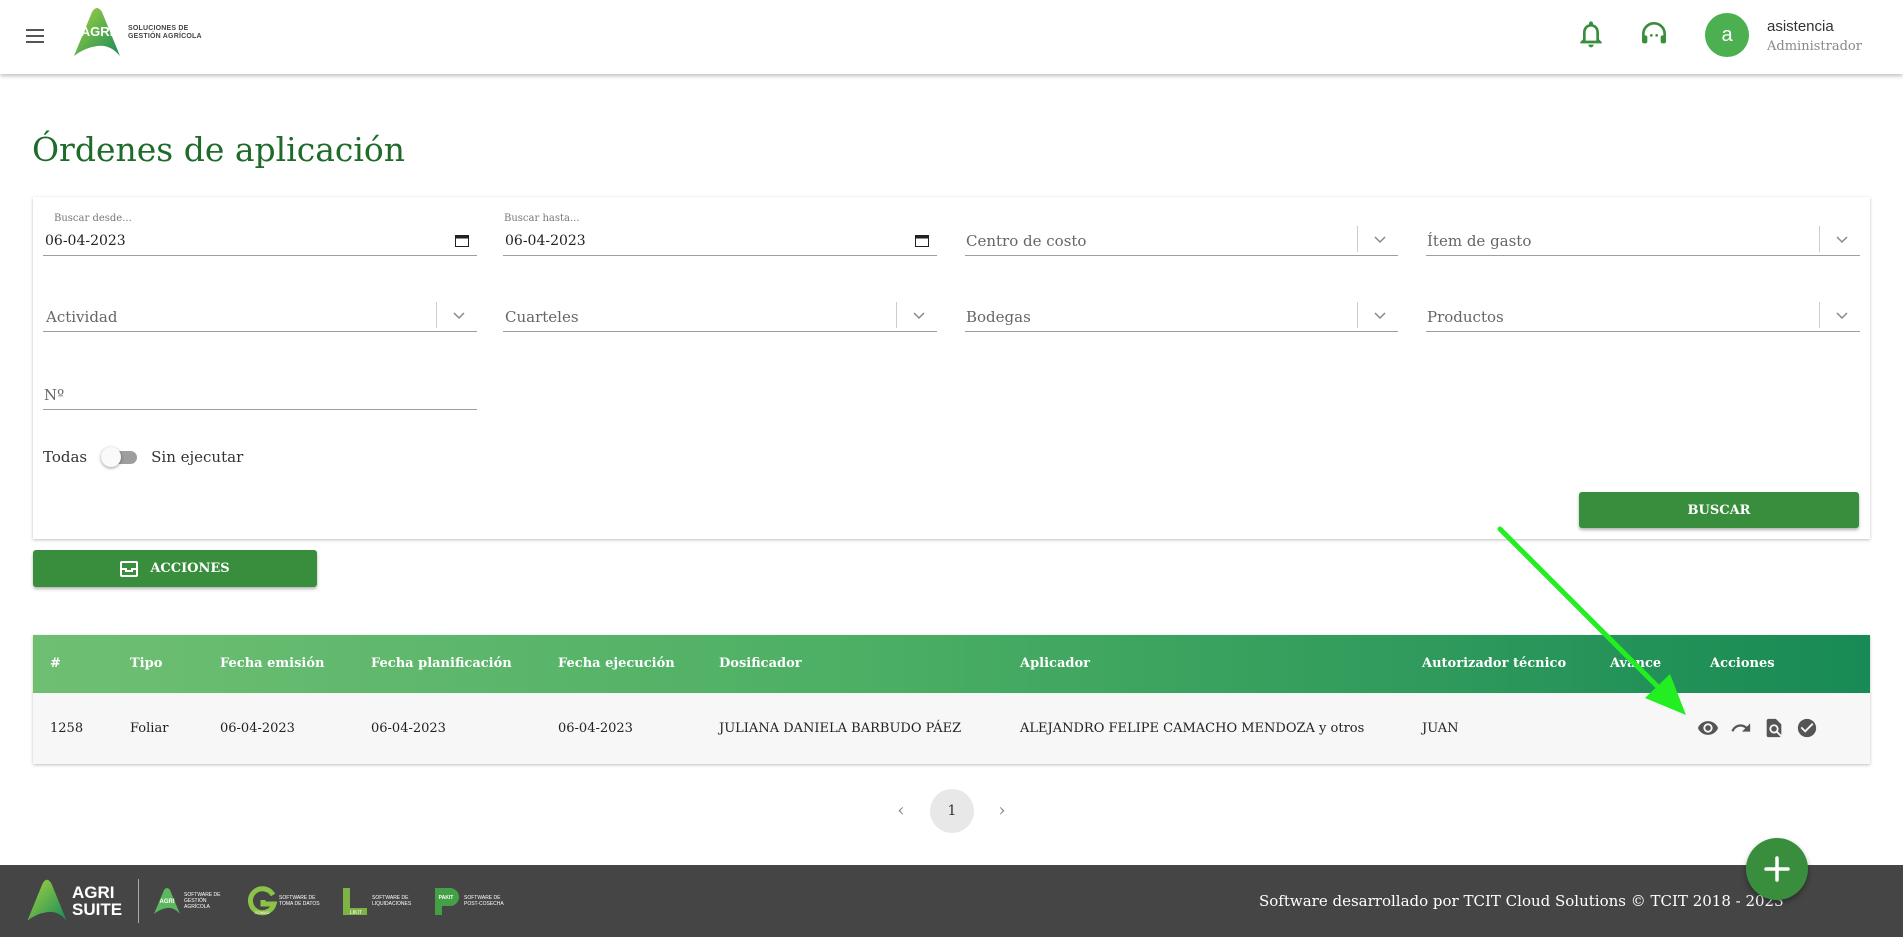 Image resolution: width=1903 pixels, height=937 pixels. I want to click on quarters-select: Cuarteles, so click(720, 317).